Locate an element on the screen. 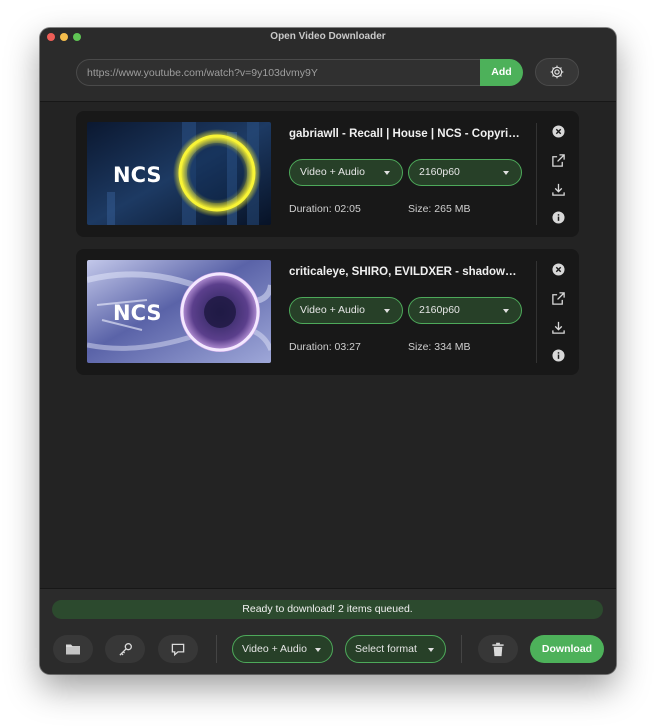 The width and height of the screenshot is (656, 728). folder-icon is located at coordinates (73, 649).